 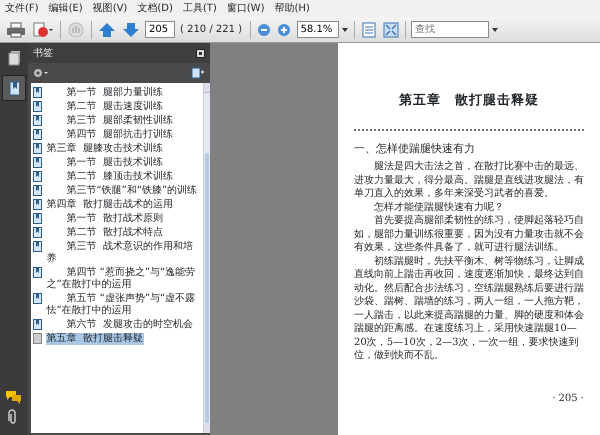 I want to click on panel-menu-icon, so click(x=200, y=53).